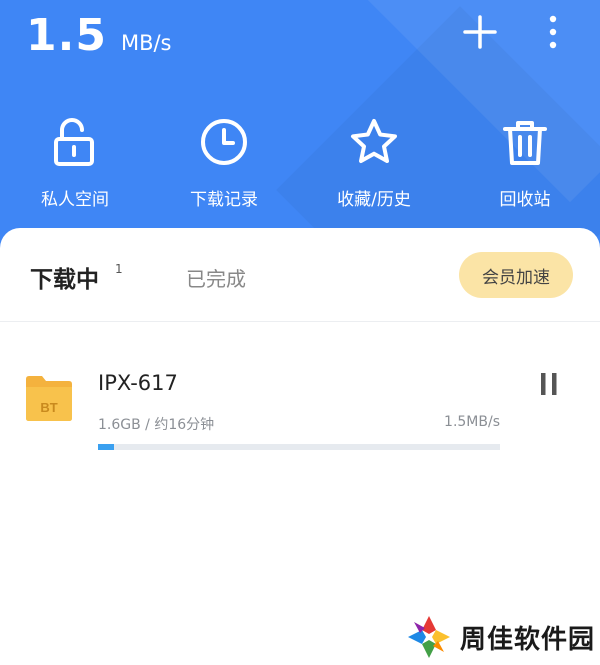  Describe the element at coordinates (528, 639) in the screenshot. I see `watermark-text: 周佳软件园` at that location.